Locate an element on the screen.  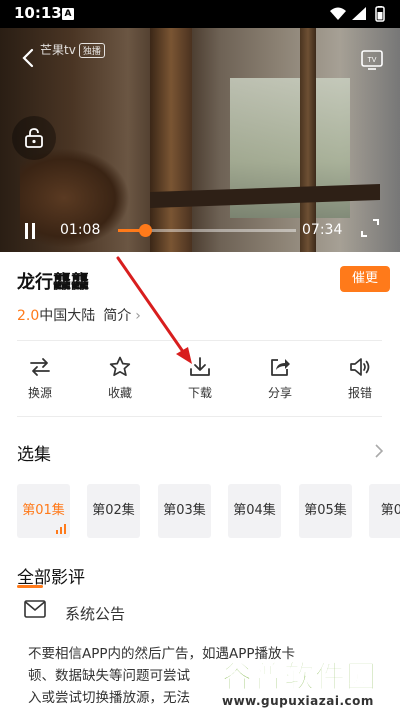
episode-item: 第05集 is located at coordinates (325, 511).